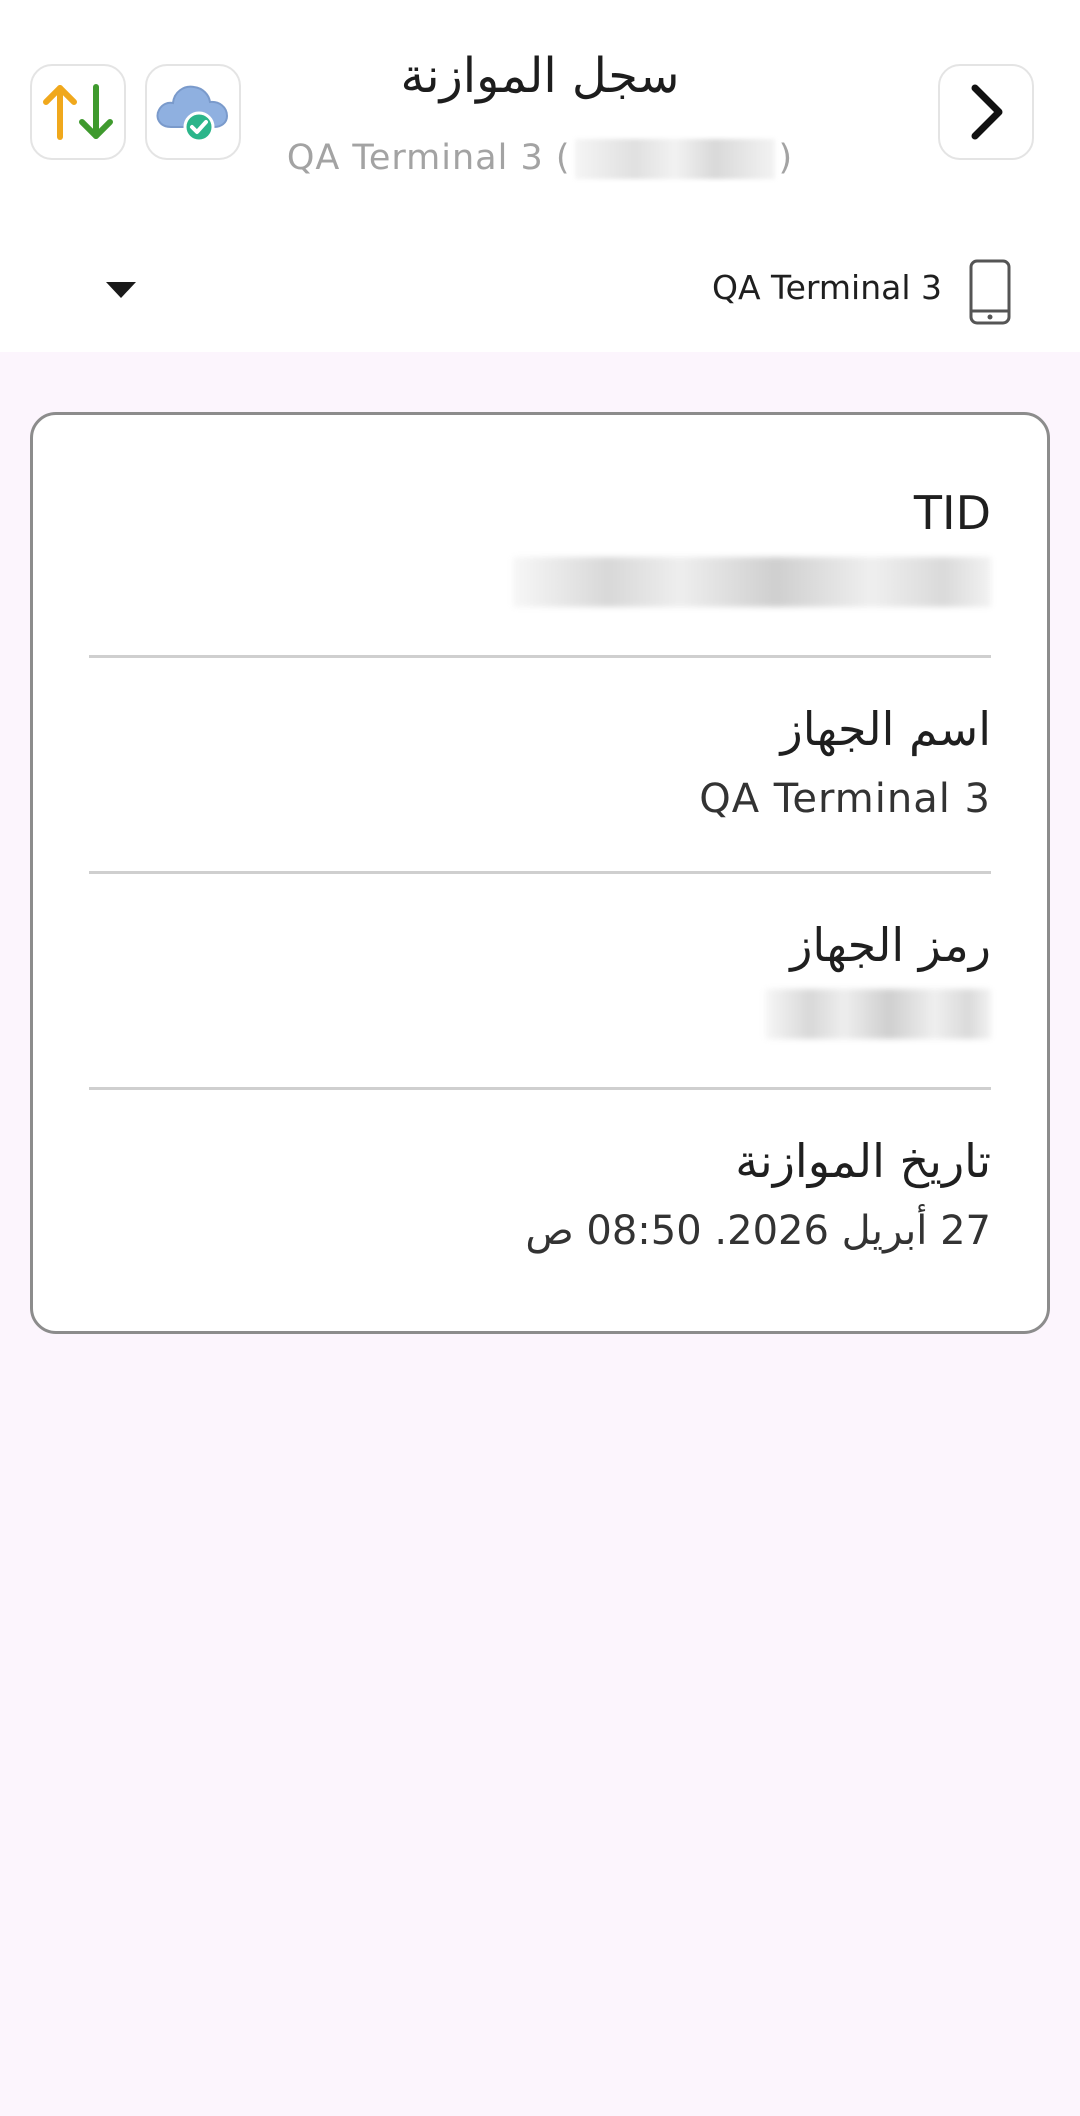 This screenshot has width=1080, height=2116. What do you see at coordinates (890, 945) in the screenshot?
I see `device-code-label: رمز الجهاز` at bounding box center [890, 945].